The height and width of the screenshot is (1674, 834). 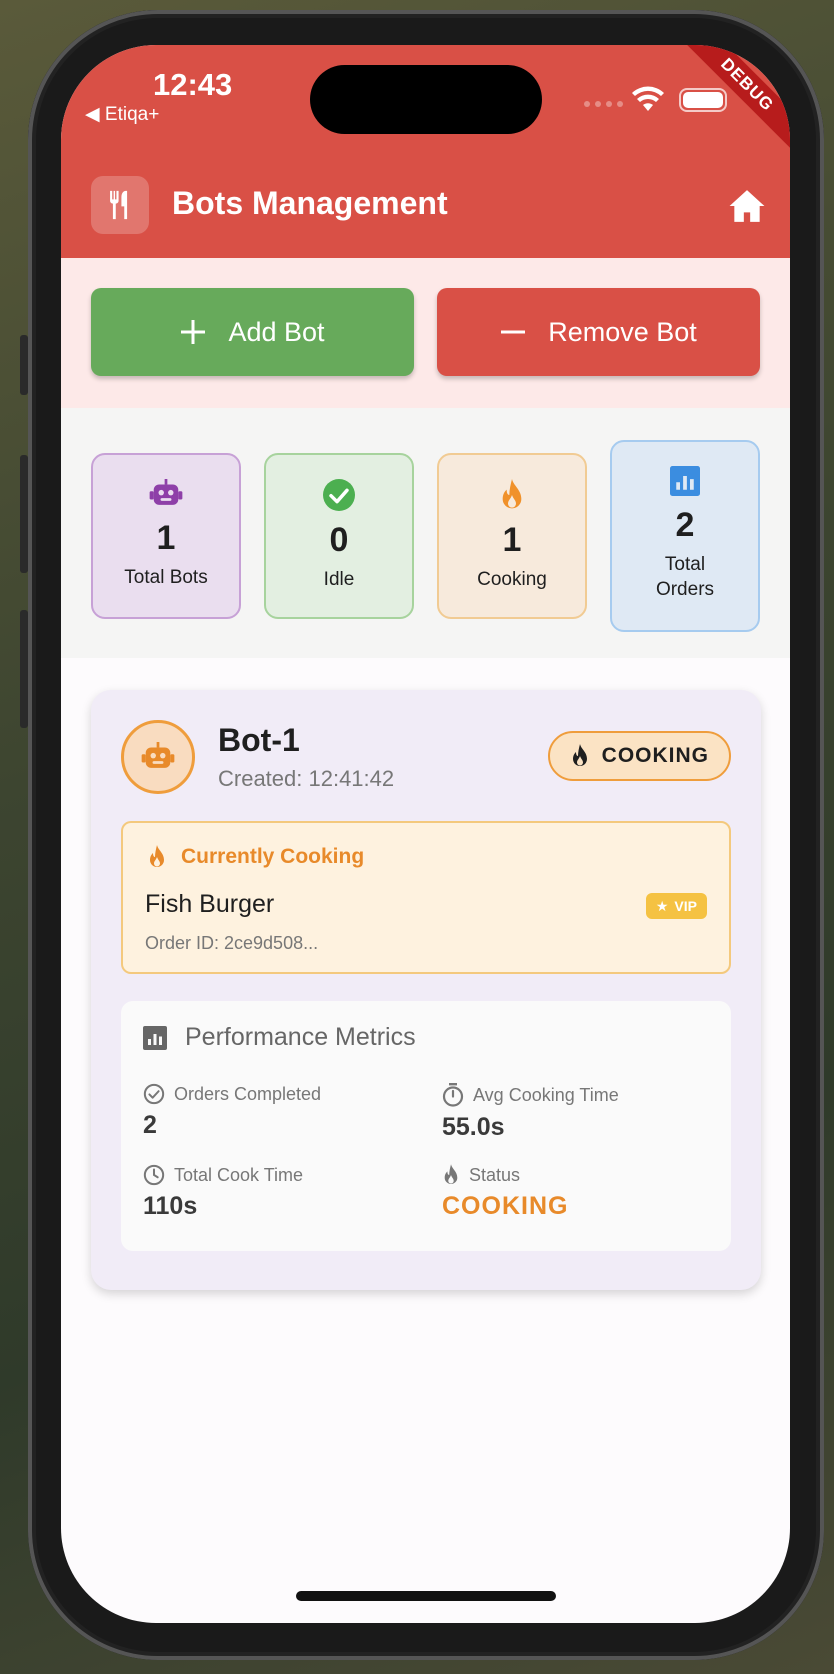 I want to click on analytics-icon, so click(x=155, y=1037).